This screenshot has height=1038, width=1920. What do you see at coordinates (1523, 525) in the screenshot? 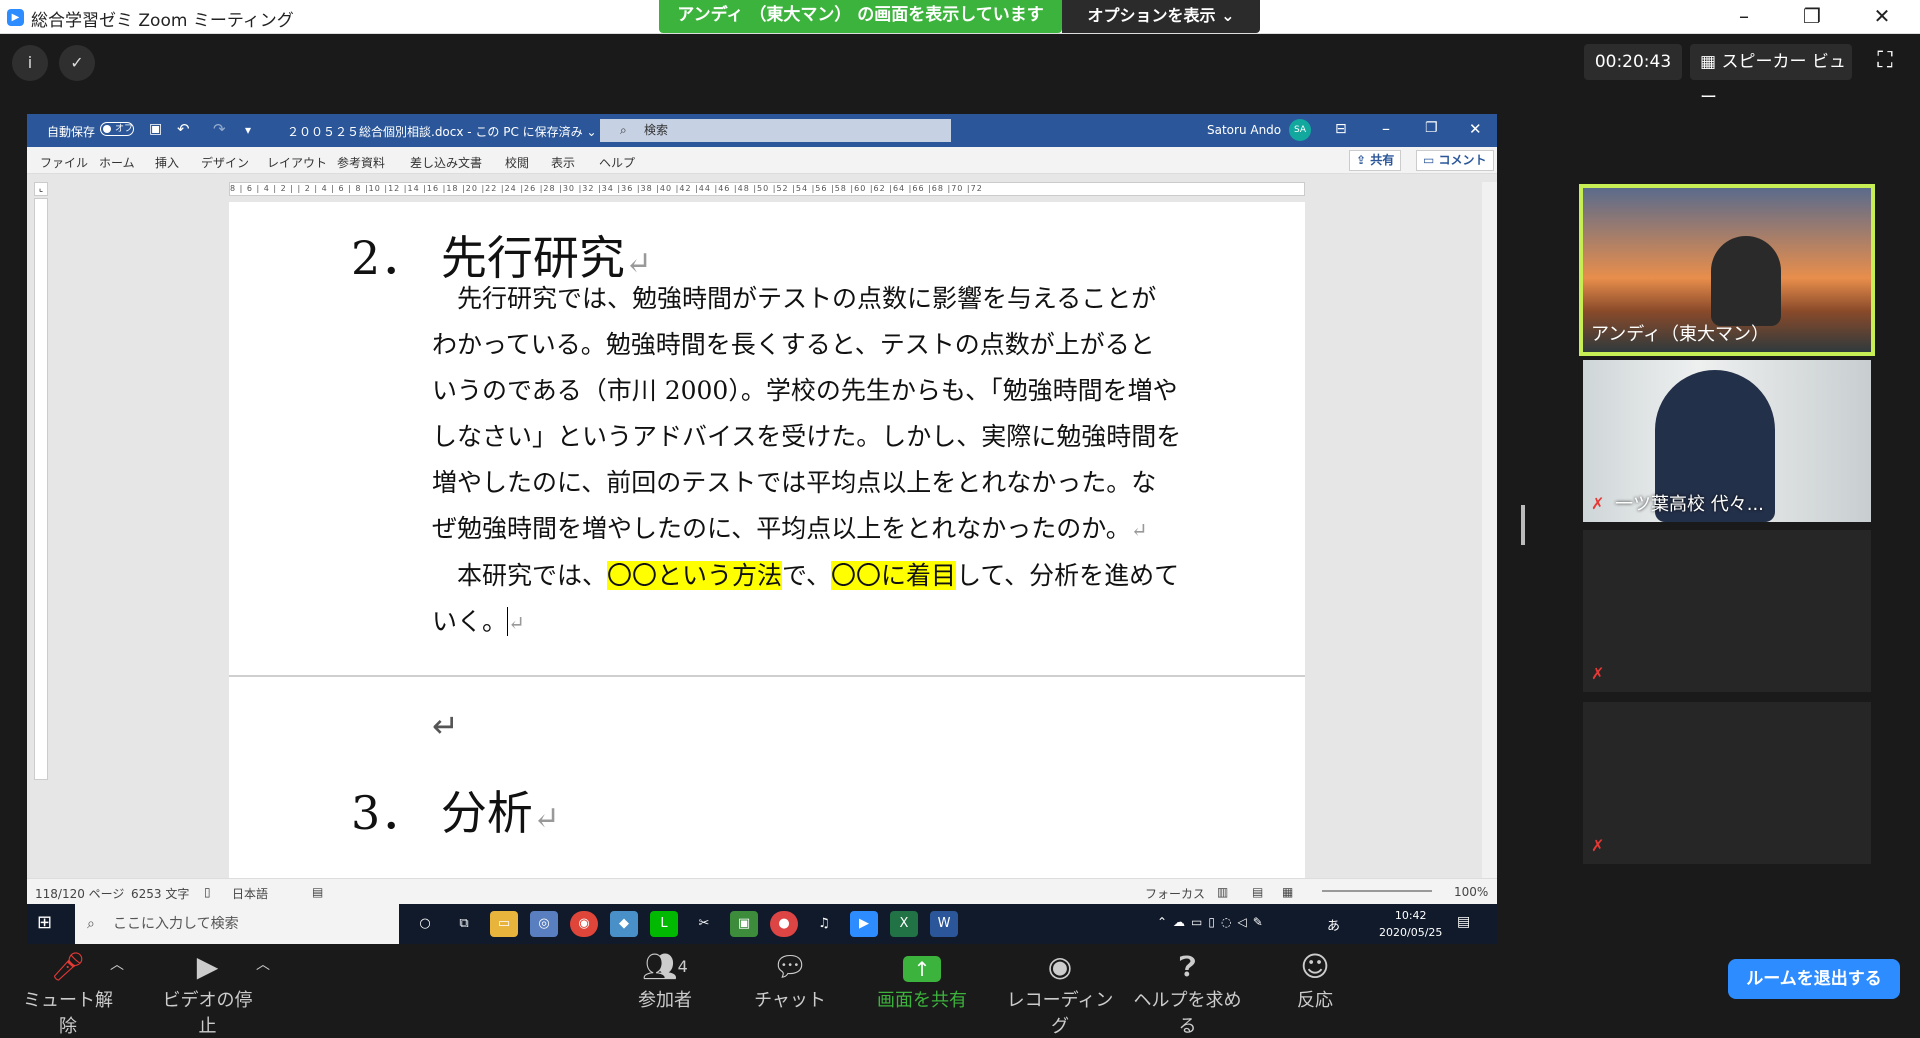
I see `panel-resize-handle` at bounding box center [1523, 525].